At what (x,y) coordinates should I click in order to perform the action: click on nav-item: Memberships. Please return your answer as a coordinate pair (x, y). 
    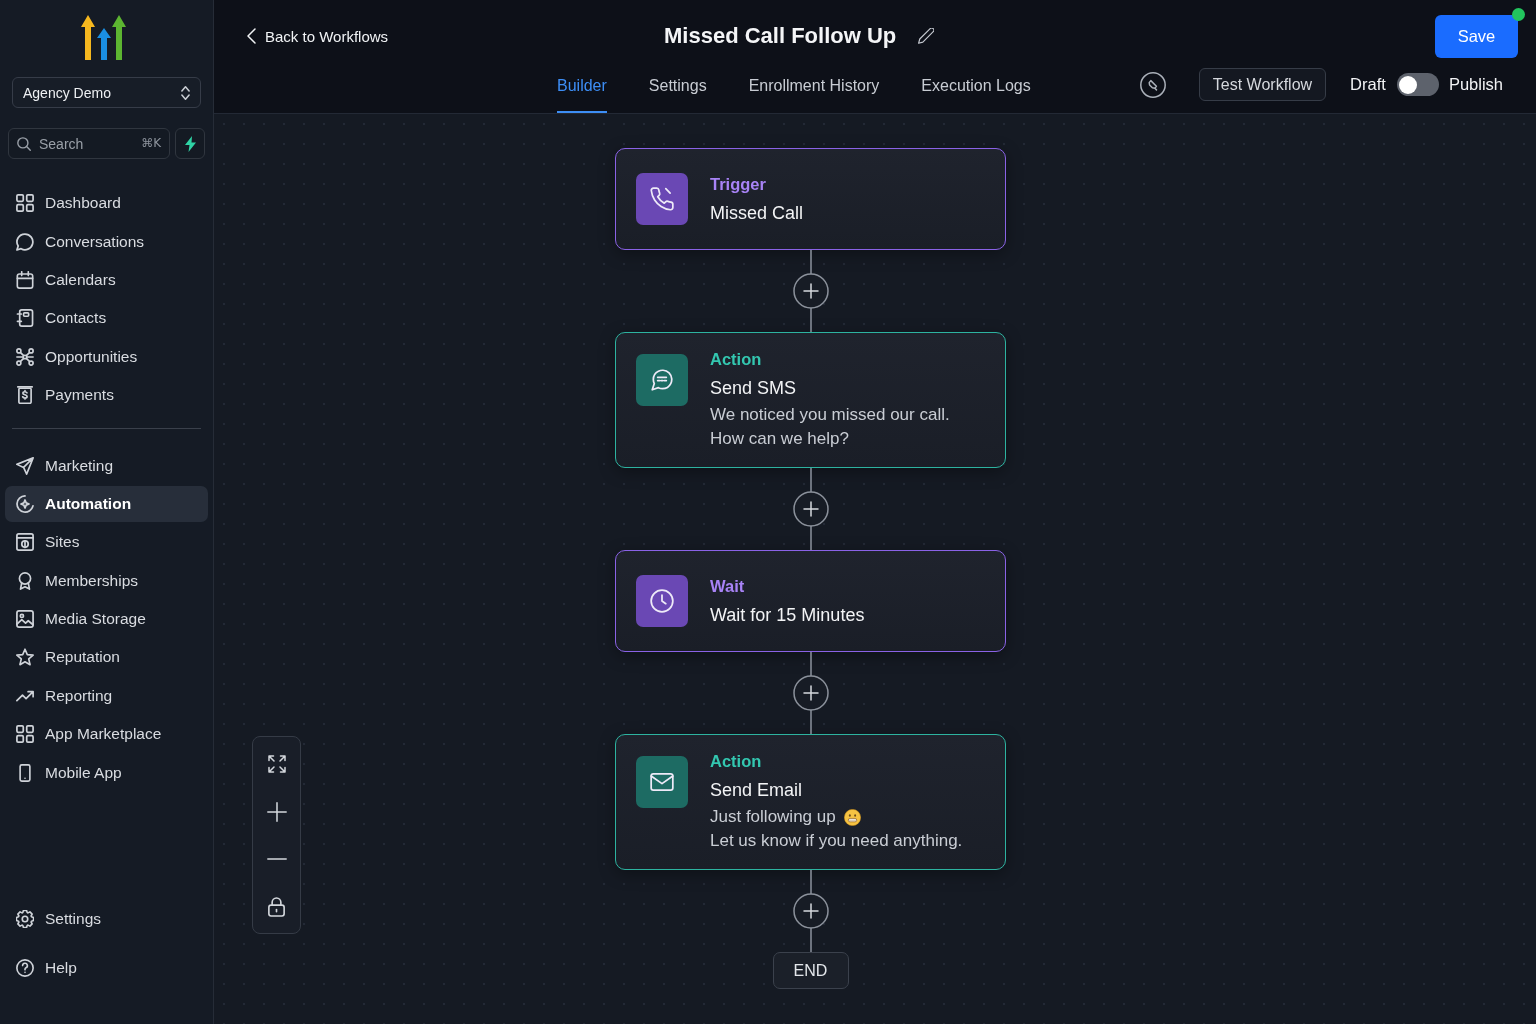
    Looking at the image, I should click on (106, 580).